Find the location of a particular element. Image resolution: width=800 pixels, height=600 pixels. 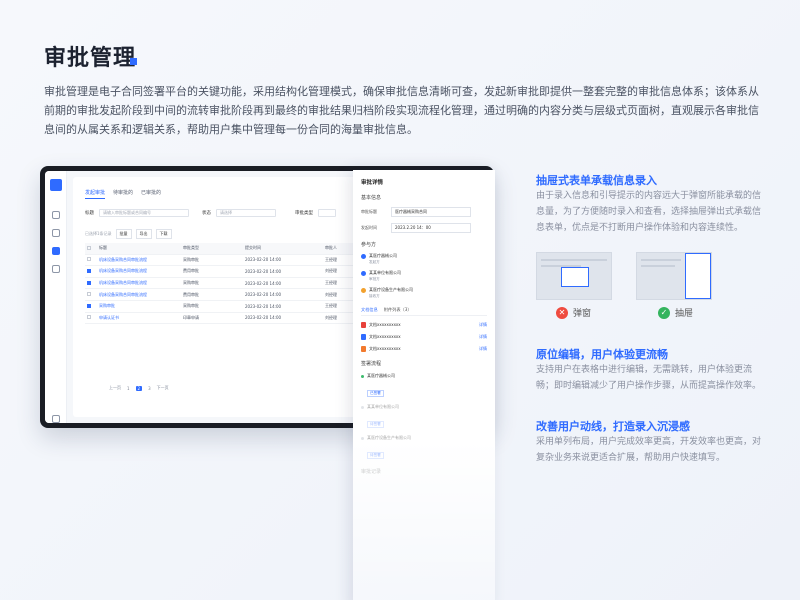

row-type: 印章申请 is located at coordinates (191, 317).